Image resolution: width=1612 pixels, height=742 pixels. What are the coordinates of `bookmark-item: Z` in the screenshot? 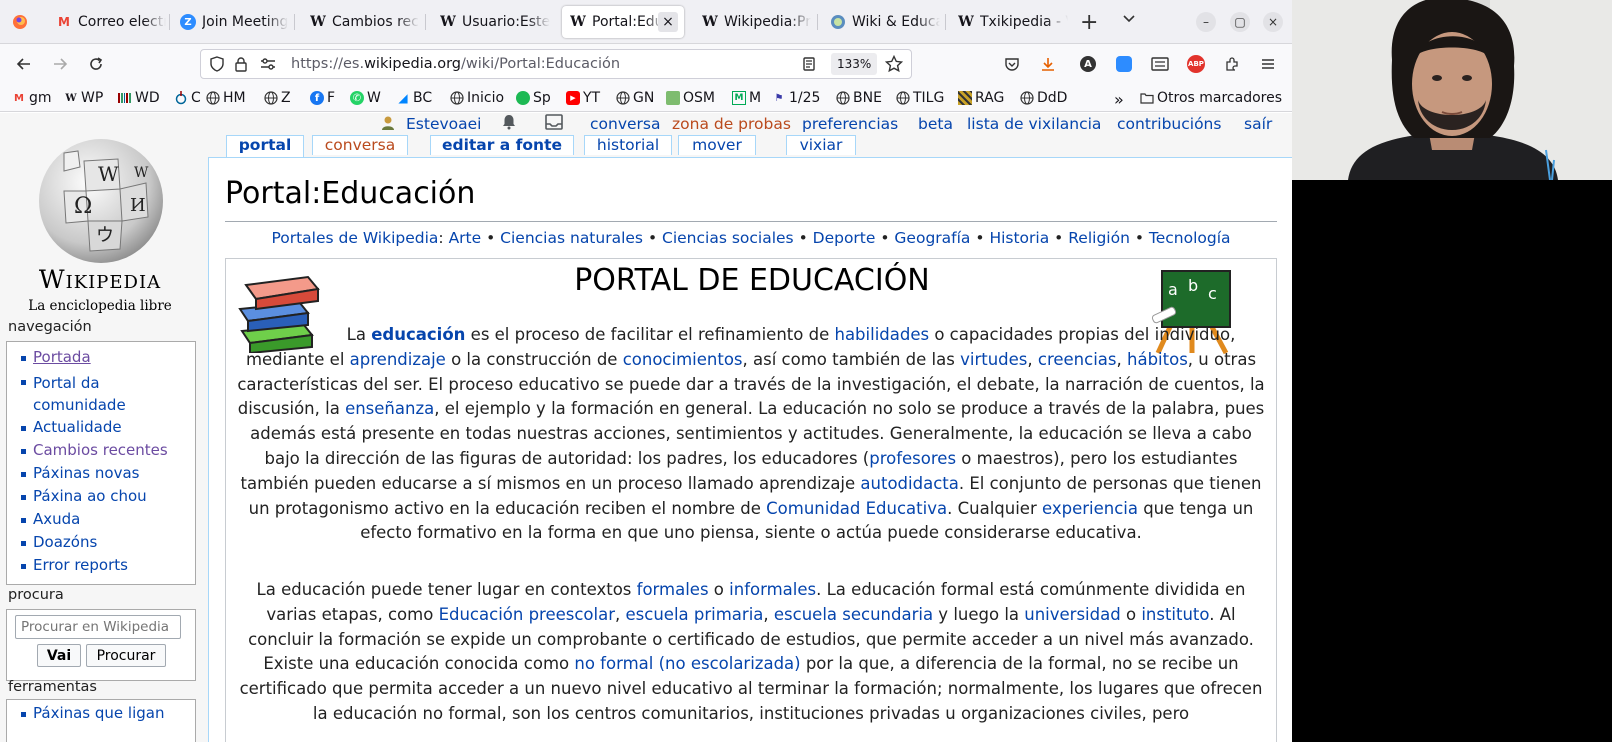 It's located at (277, 98).